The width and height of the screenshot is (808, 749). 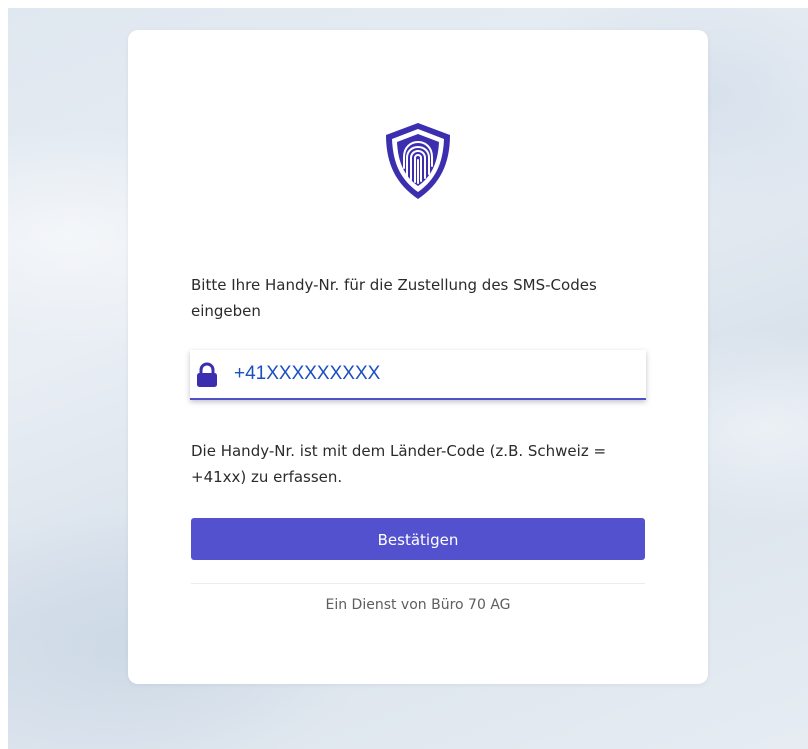 I want to click on lock-icon, so click(x=207, y=375).